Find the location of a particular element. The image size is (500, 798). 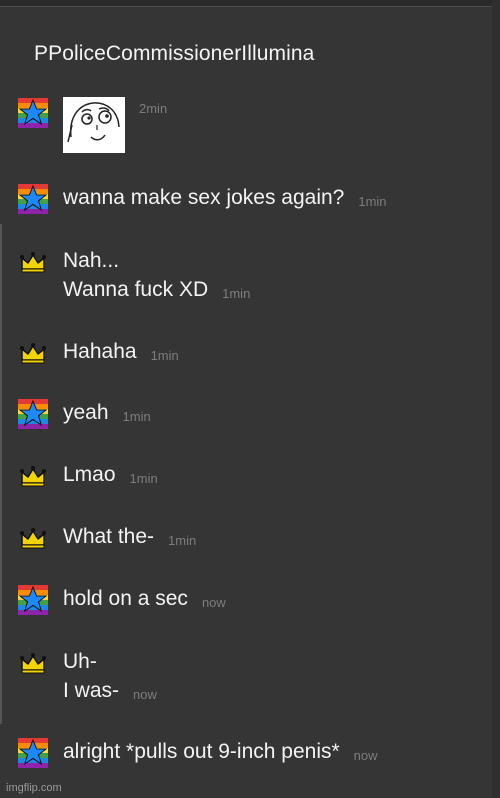

meme-face-image is located at coordinates (94, 125).